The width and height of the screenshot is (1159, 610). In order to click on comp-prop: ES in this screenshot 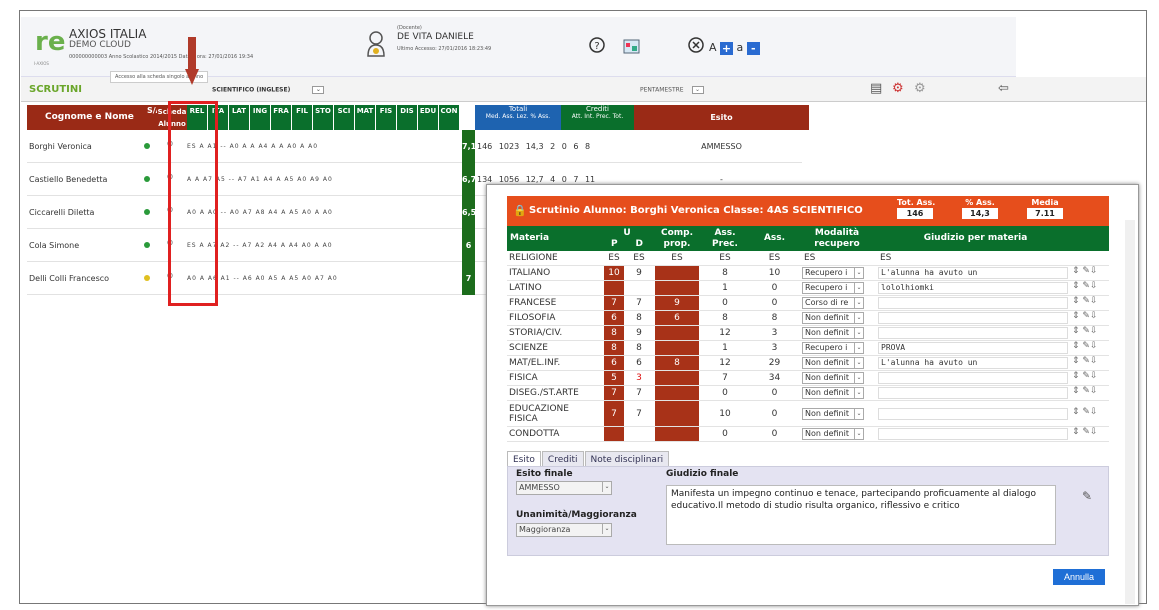, I will do `click(677, 258)`.